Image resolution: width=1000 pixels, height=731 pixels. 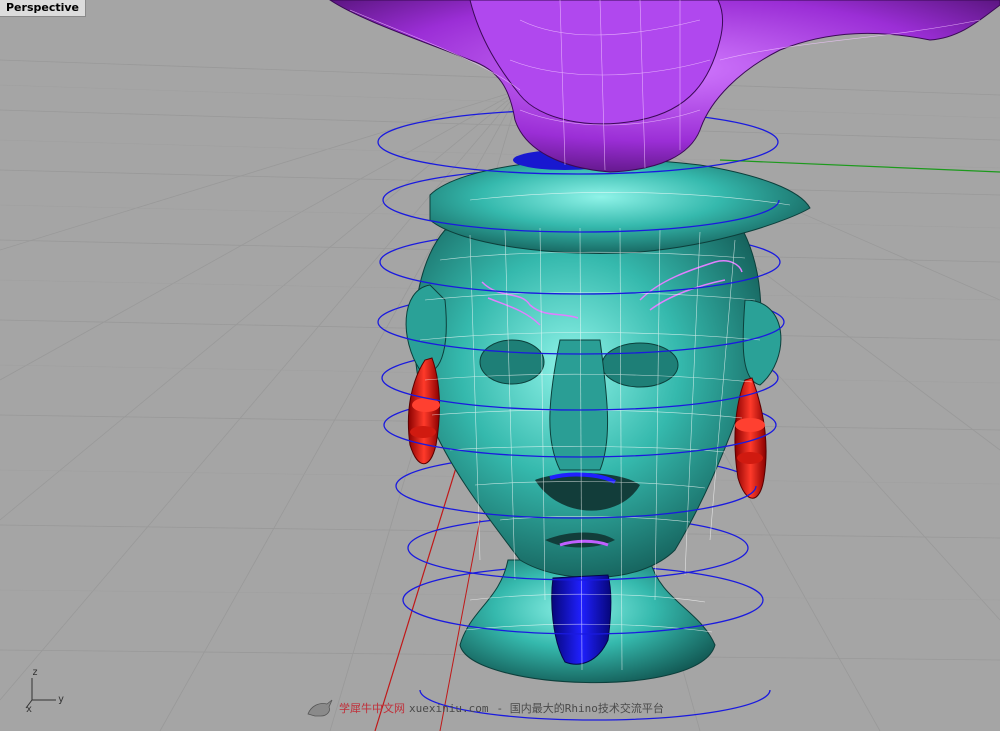 What do you see at coordinates (61, 699) in the screenshot?
I see `axis-label-y: y` at bounding box center [61, 699].